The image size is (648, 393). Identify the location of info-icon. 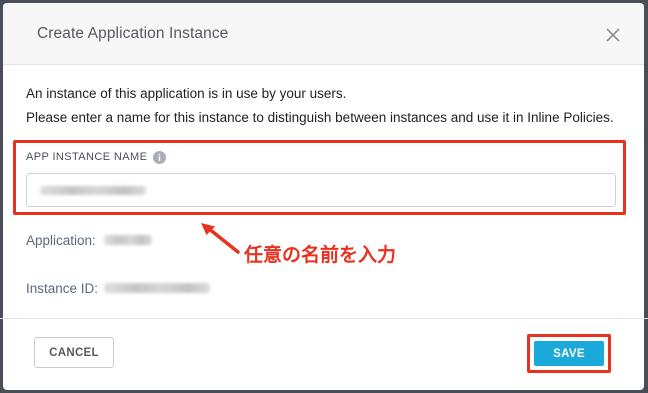
(159, 157).